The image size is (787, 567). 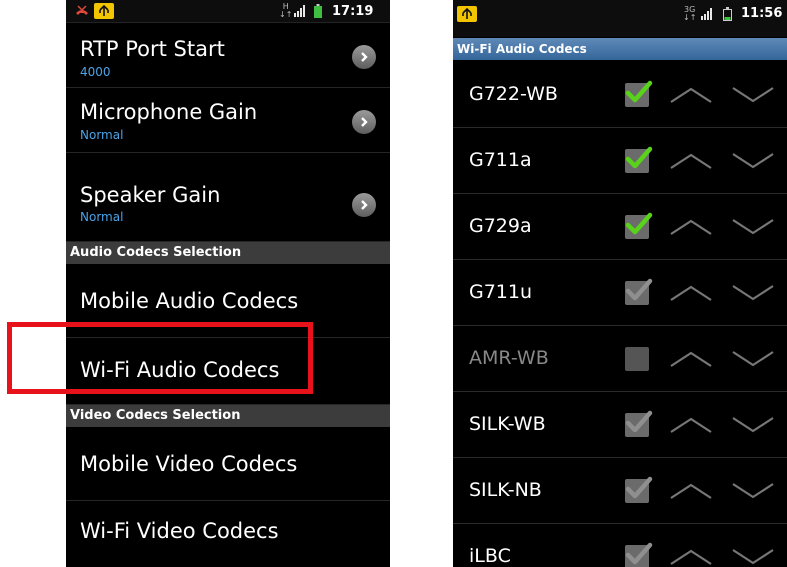 I want to click on codec-row: SILK-NB, so click(x=620, y=491).